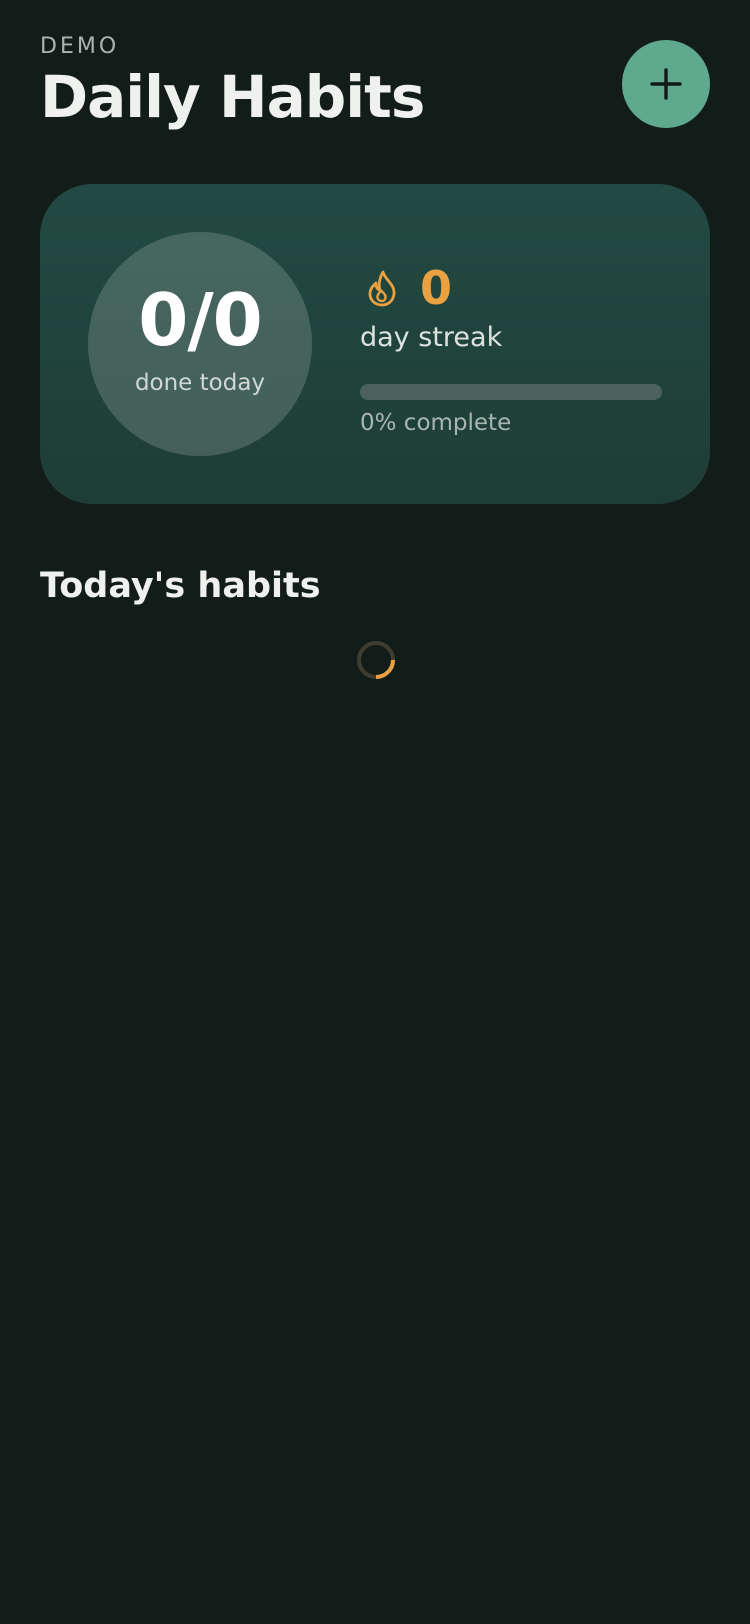  What do you see at coordinates (511, 392) in the screenshot?
I see `progress-bar` at bounding box center [511, 392].